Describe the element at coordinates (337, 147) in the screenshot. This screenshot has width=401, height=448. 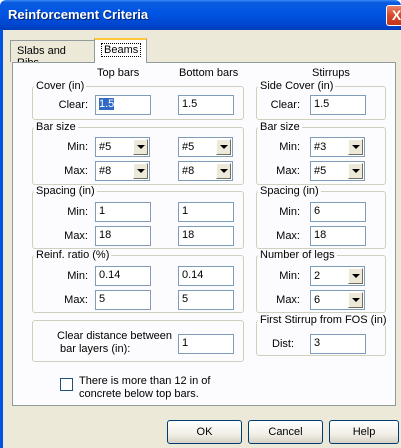
I see `stirrup-bar-size-min-select: #3` at that location.